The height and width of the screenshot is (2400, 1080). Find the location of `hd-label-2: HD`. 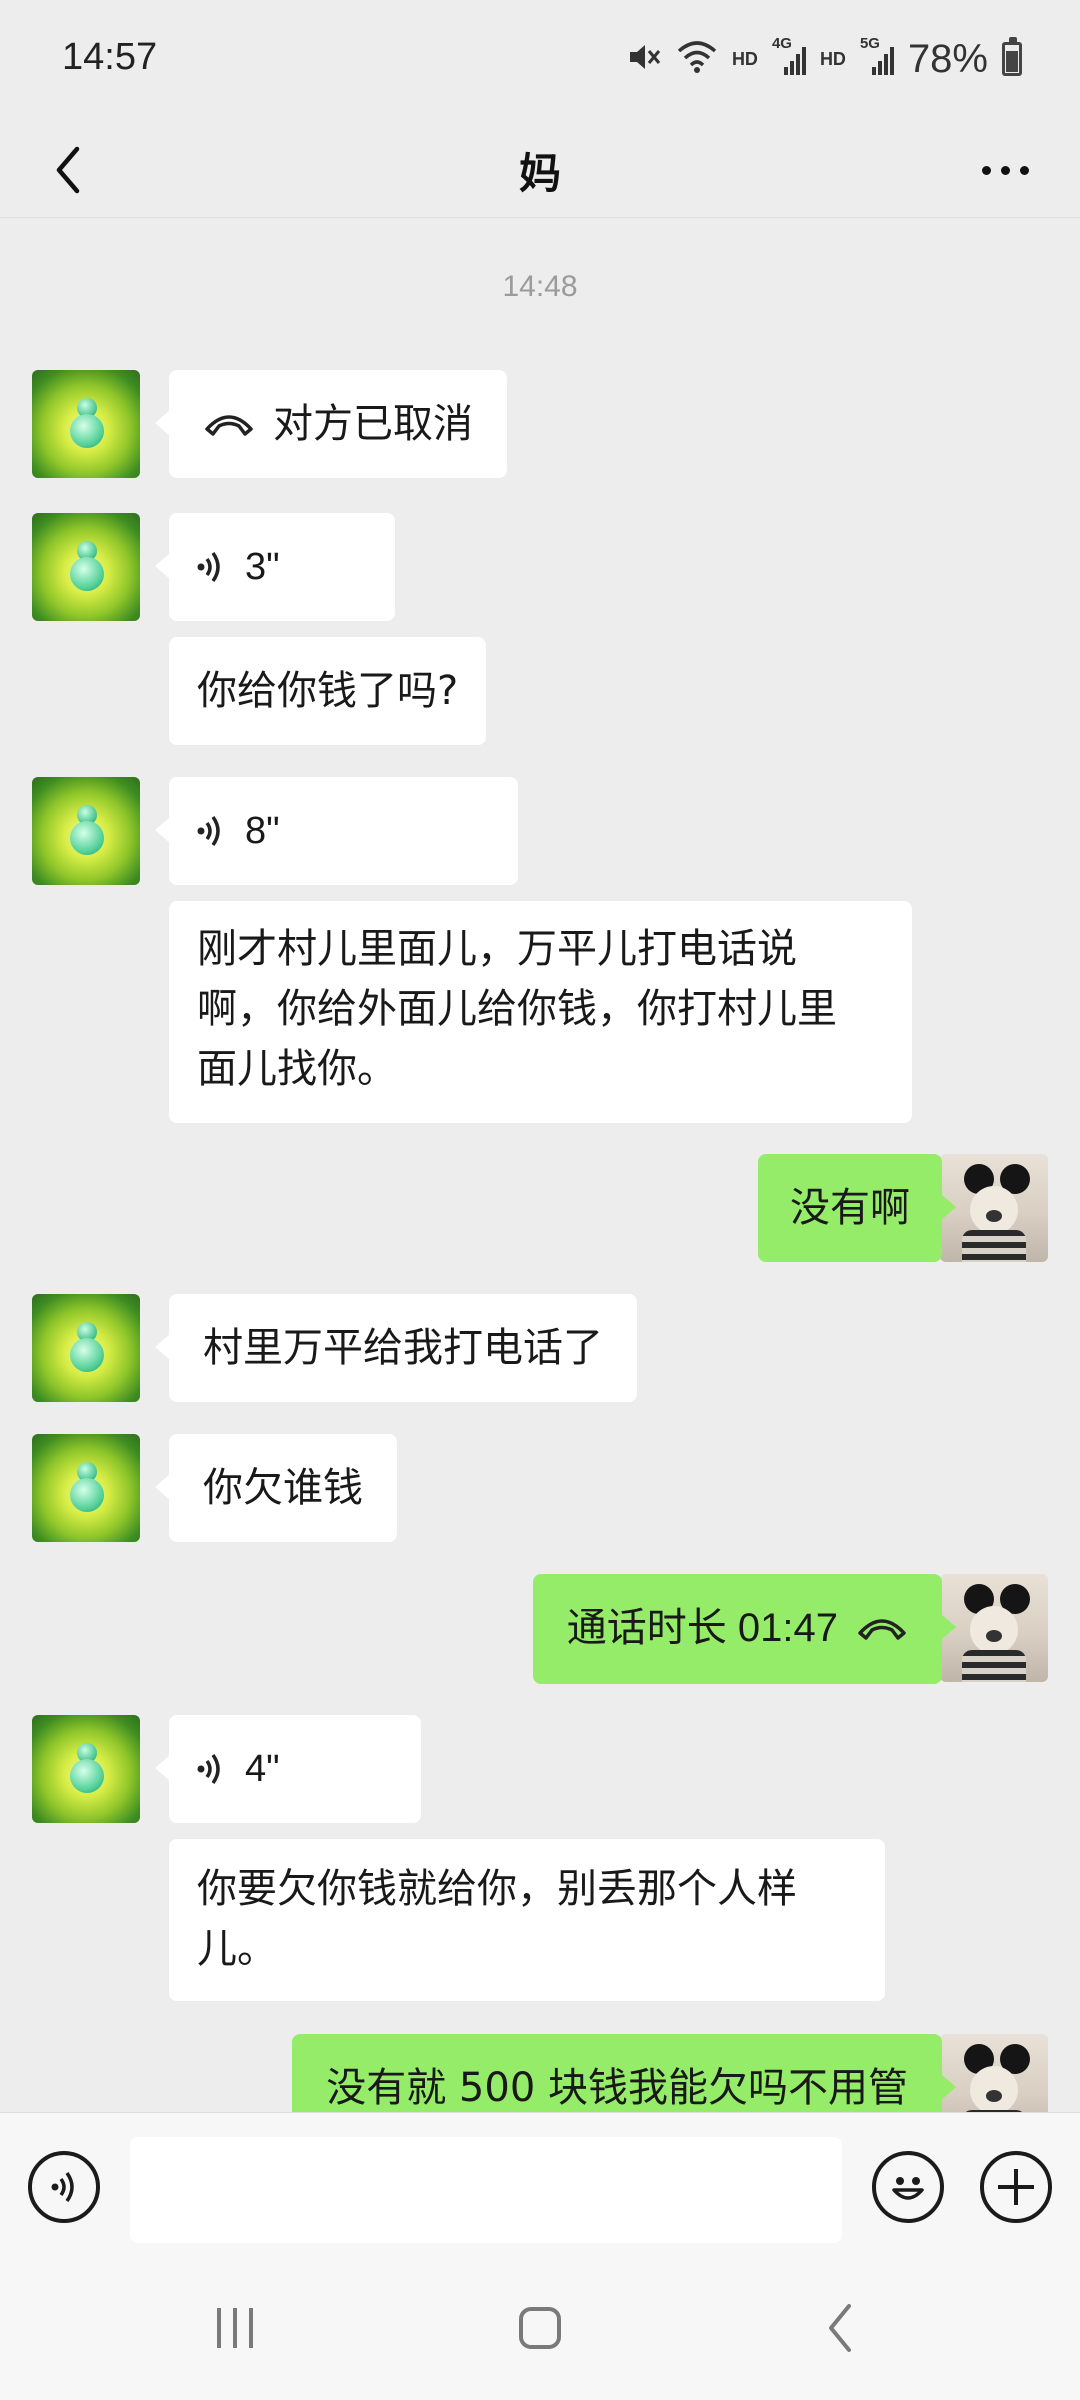

hd-label-2: HD is located at coordinates (832, 58).